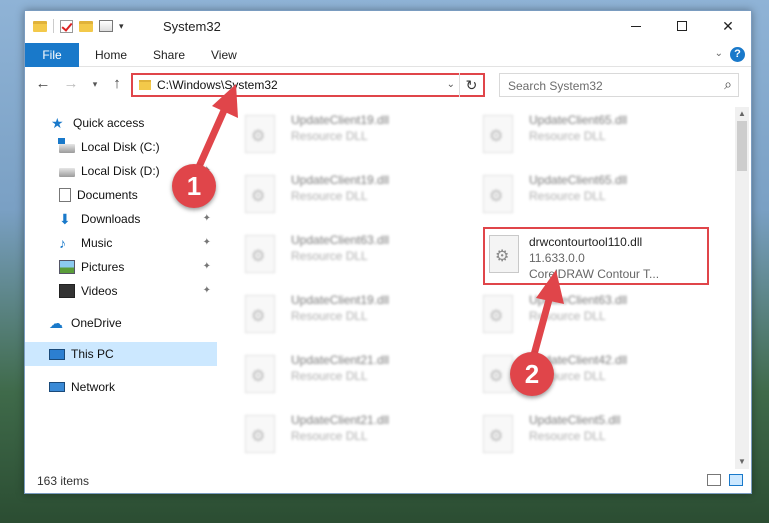 This screenshot has height=523, width=769. I want to click on pictures-icon, so click(67, 267).